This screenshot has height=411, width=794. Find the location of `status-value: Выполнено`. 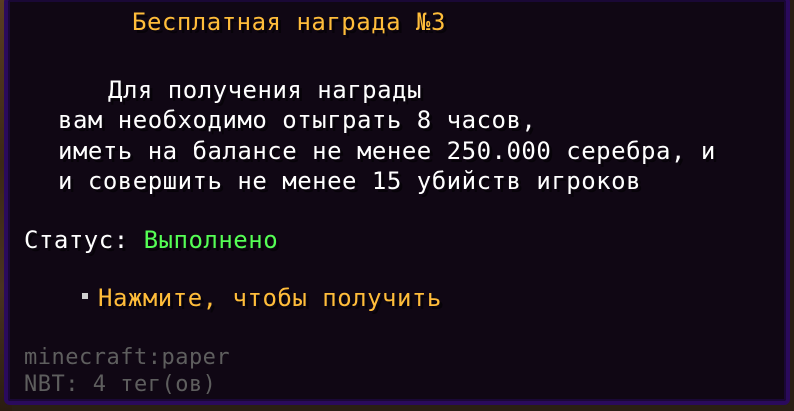

status-value: Выполнено is located at coordinates (211, 240).